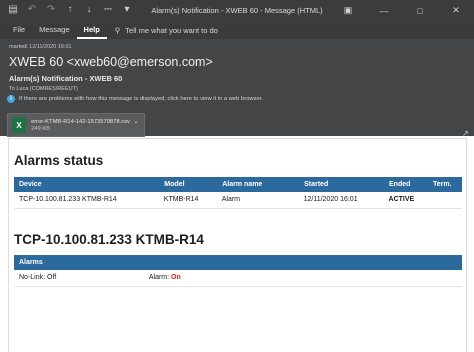  Describe the element at coordinates (348, 10) in the screenshot. I see `ribbon-display-icon: ▣` at that location.